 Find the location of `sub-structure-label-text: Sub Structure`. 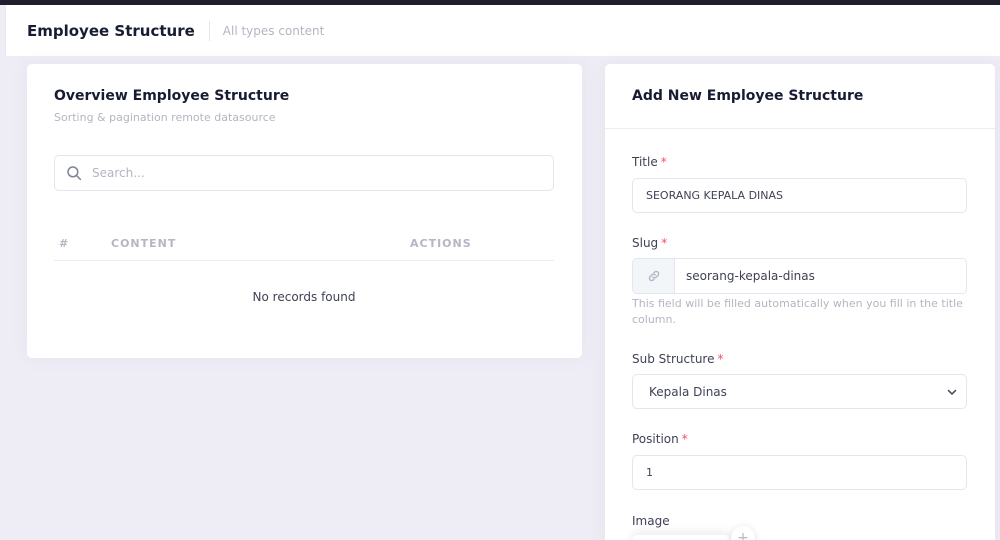

sub-structure-label-text: Sub Structure is located at coordinates (673, 359).